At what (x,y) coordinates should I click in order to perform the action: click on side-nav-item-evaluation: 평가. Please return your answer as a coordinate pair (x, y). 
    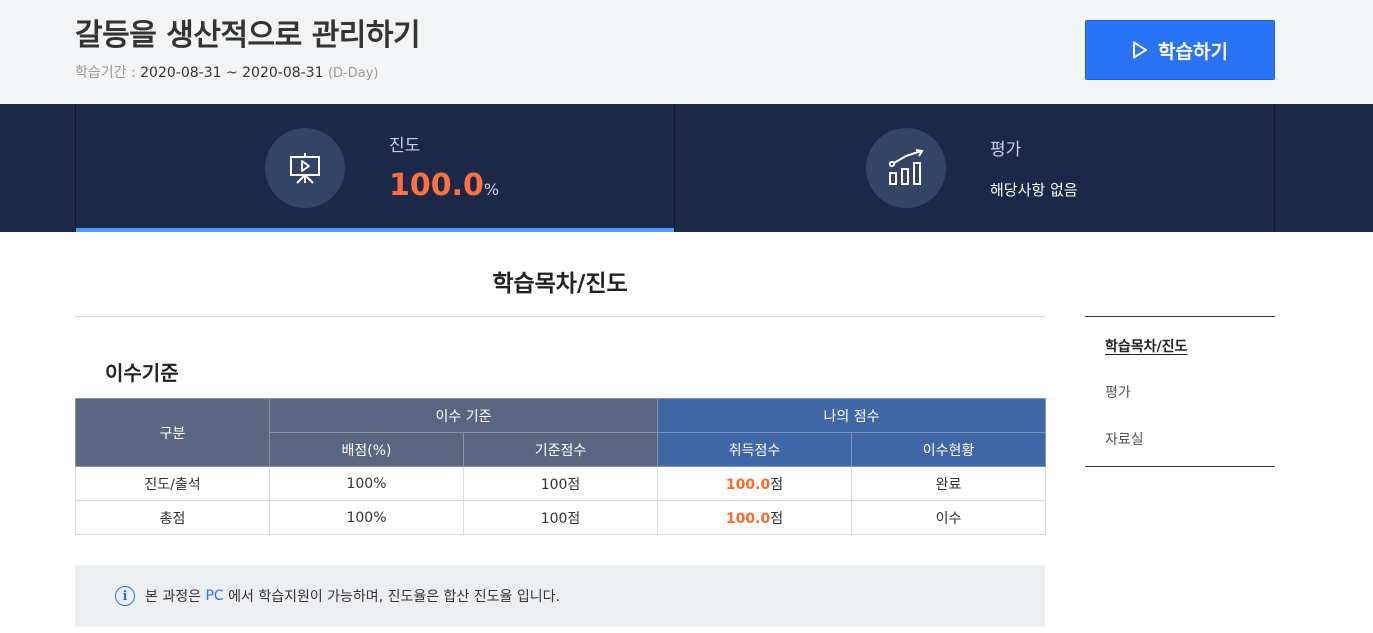
    Looking at the image, I should click on (1118, 393).